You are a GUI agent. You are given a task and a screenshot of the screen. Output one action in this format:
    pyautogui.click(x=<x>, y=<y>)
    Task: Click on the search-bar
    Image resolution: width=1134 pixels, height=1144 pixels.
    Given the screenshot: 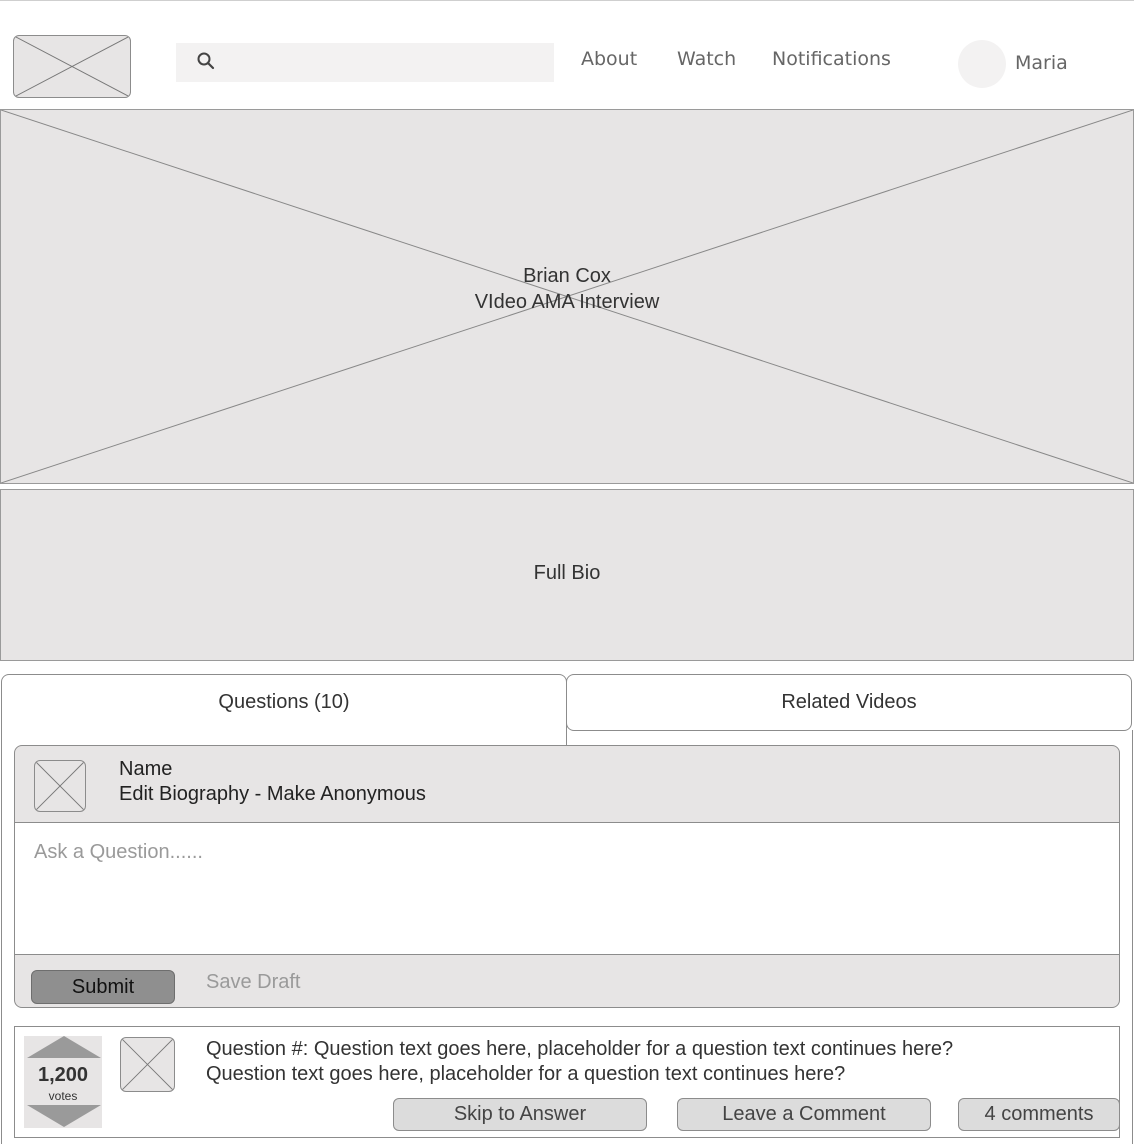 What is the action you would take?
    pyautogui.click(x=365, y=63)
    